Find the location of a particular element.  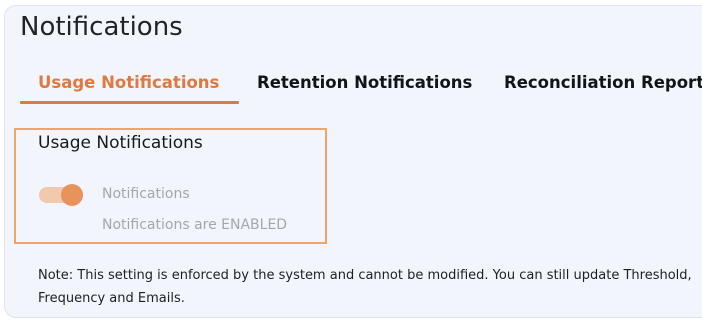

toggle-knob is located at coordinates (72, 195).